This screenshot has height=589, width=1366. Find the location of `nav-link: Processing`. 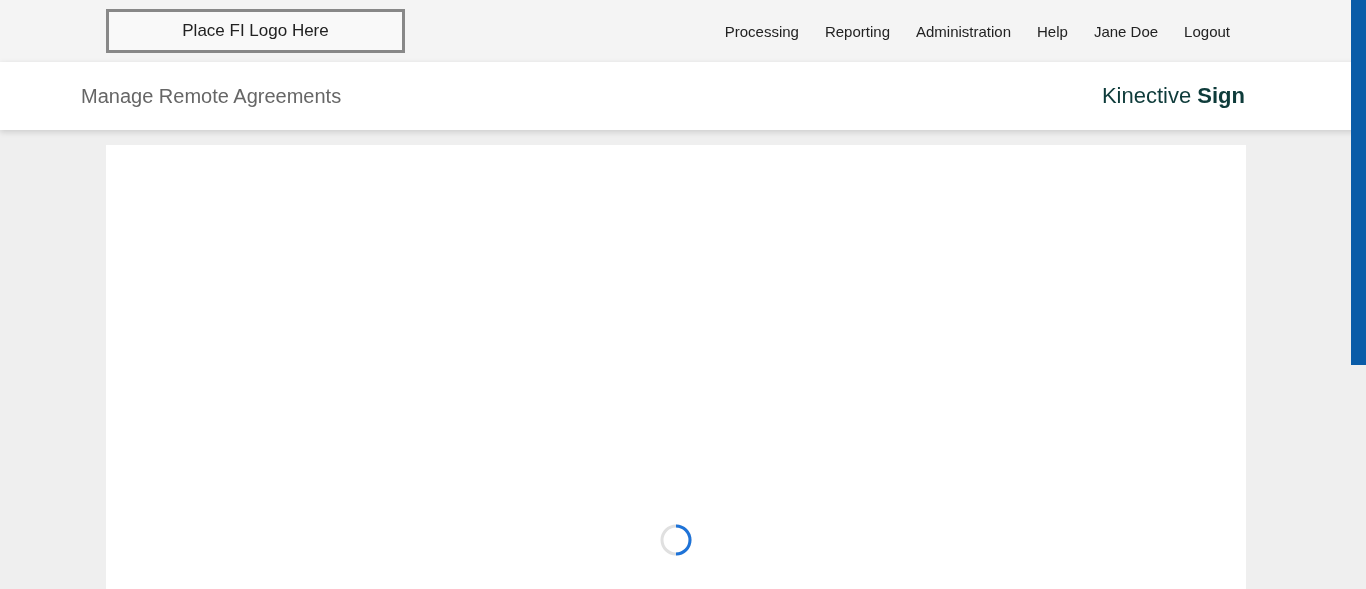

nav-link: Processing is located at coordinates (761, 31).